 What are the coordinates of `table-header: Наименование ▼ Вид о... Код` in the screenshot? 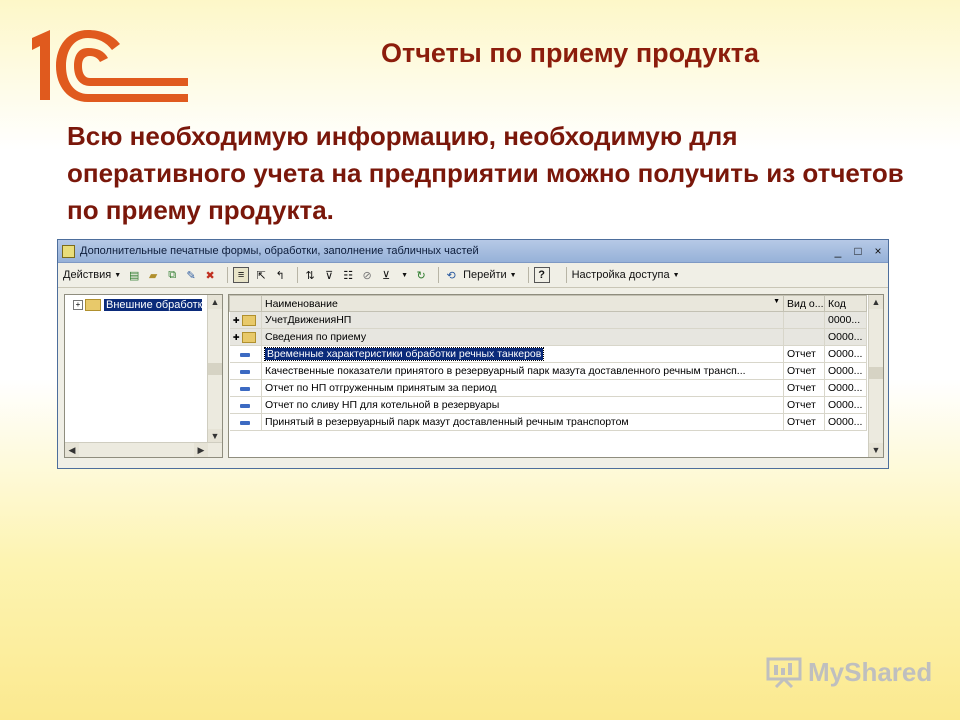 It's located at (548, 303).